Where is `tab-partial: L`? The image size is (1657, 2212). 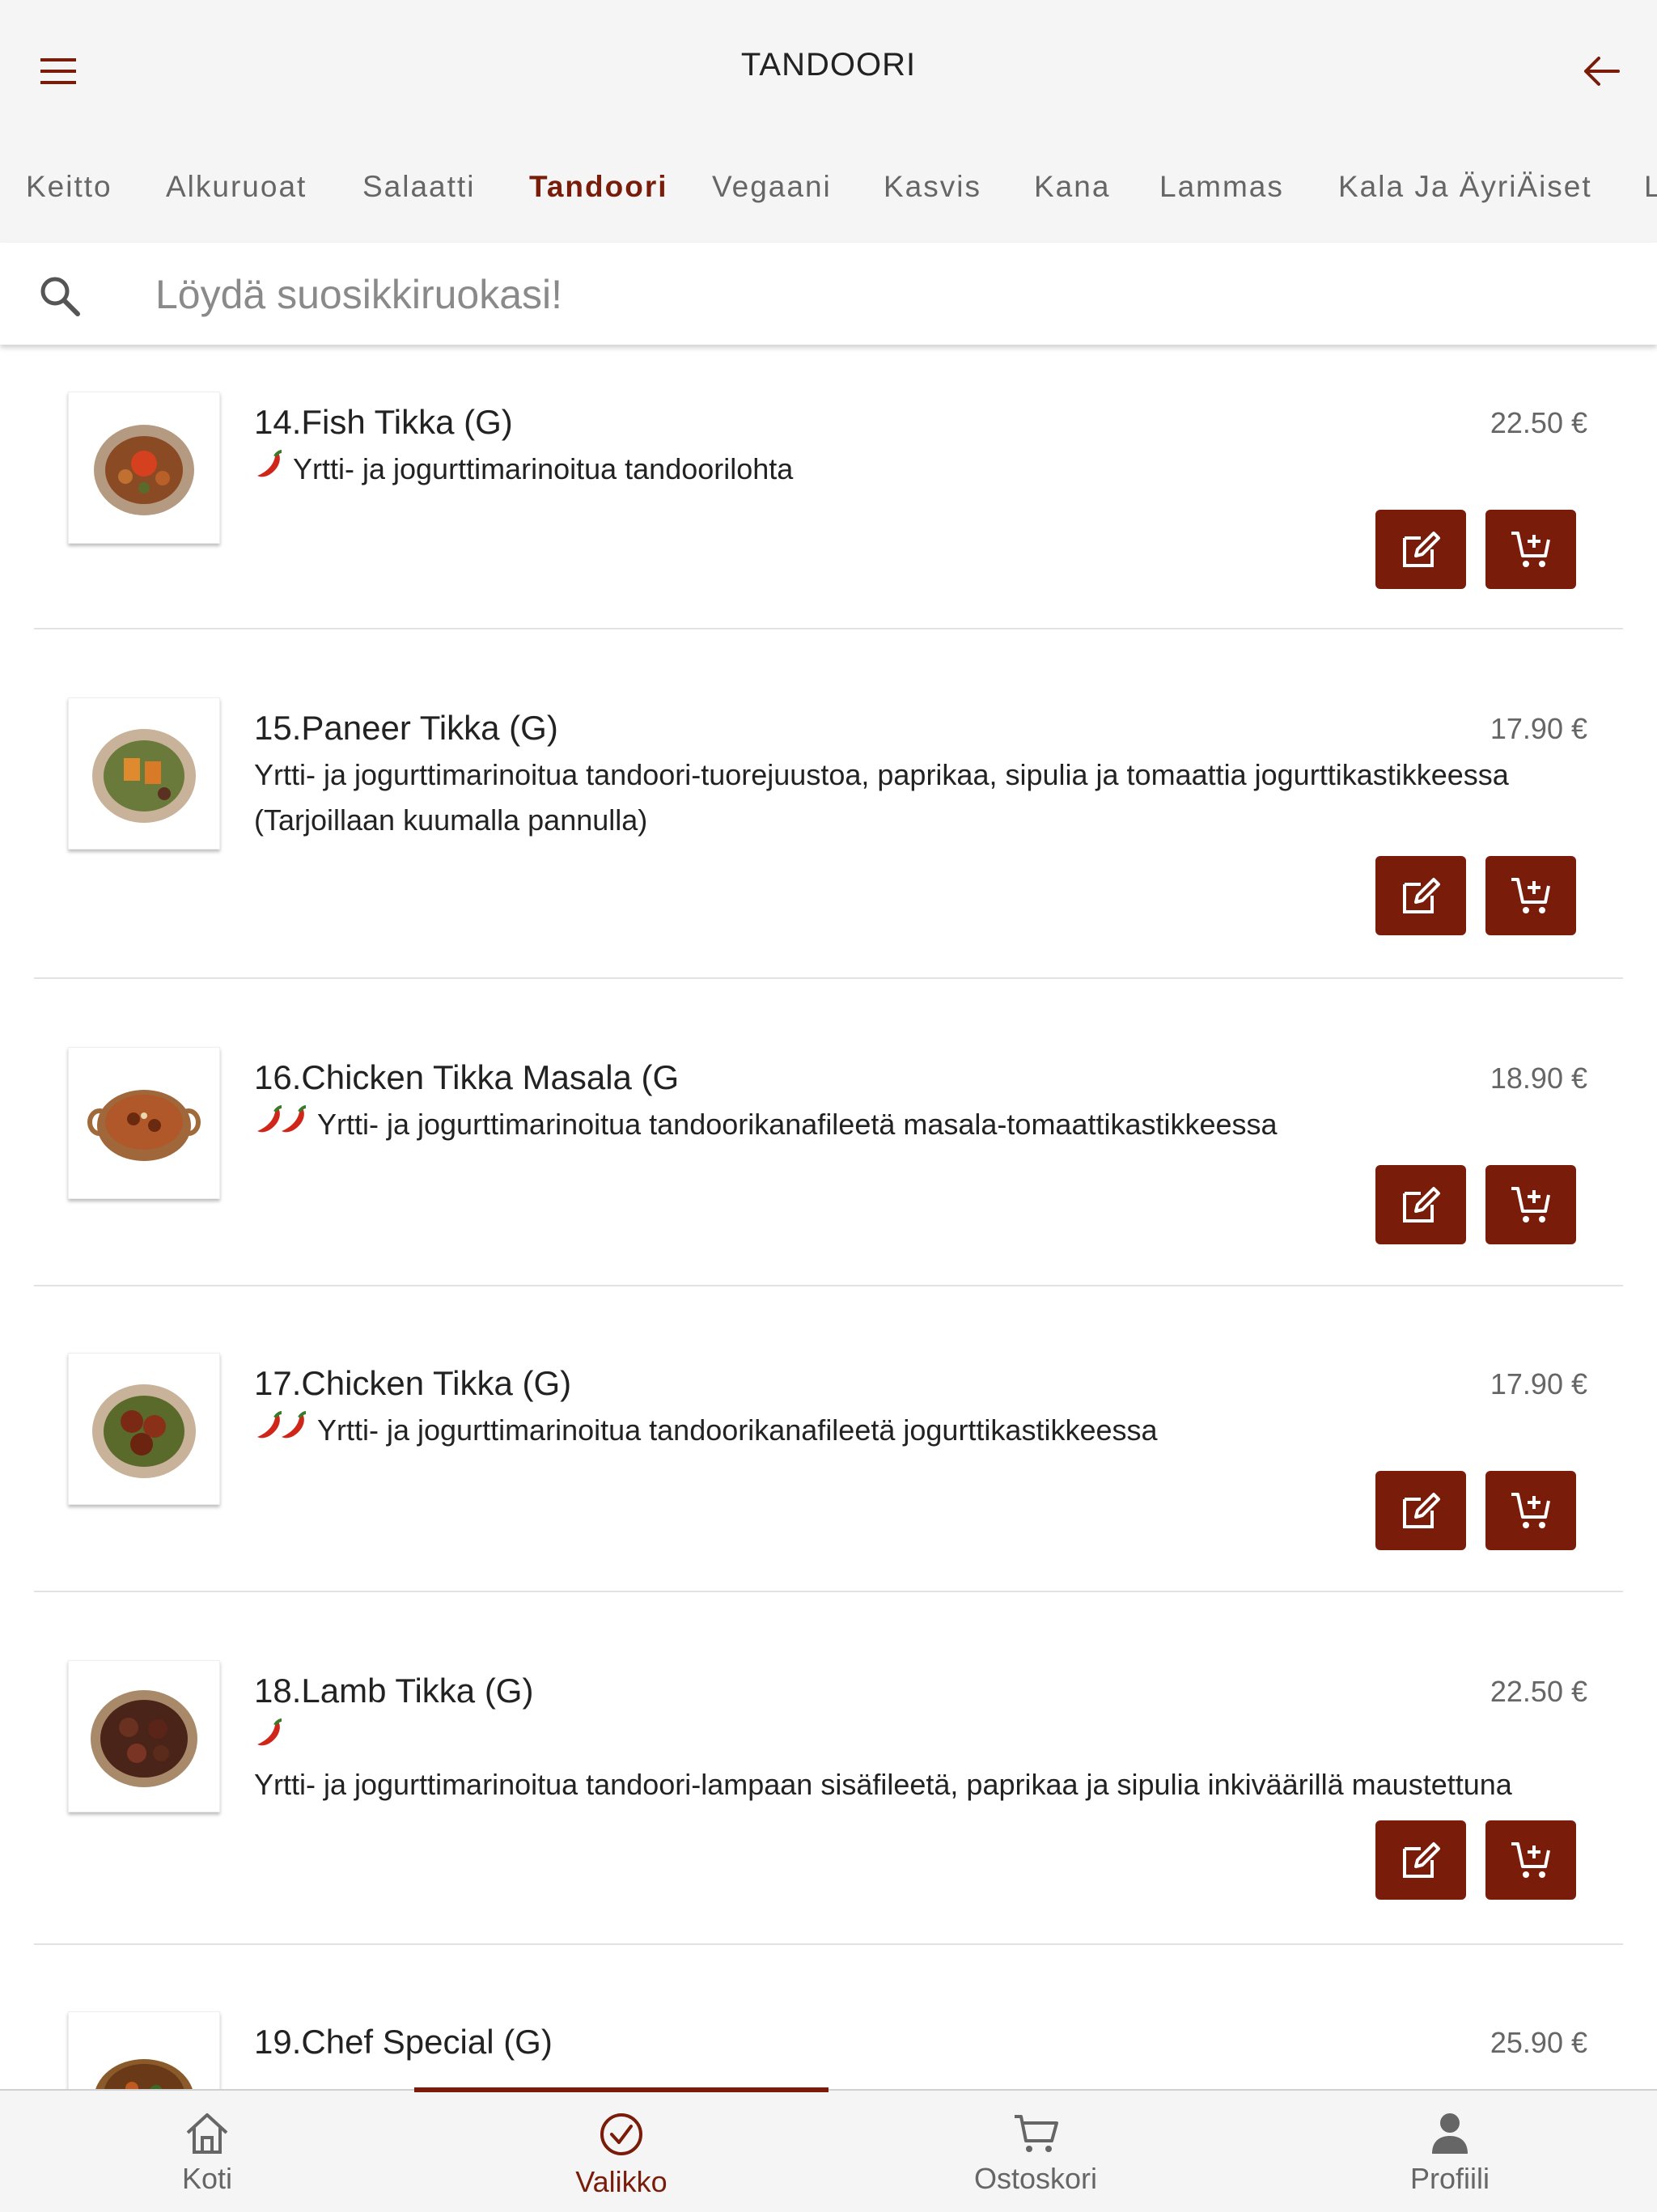
tab-partial: L is located at coordinates (1650, 187).